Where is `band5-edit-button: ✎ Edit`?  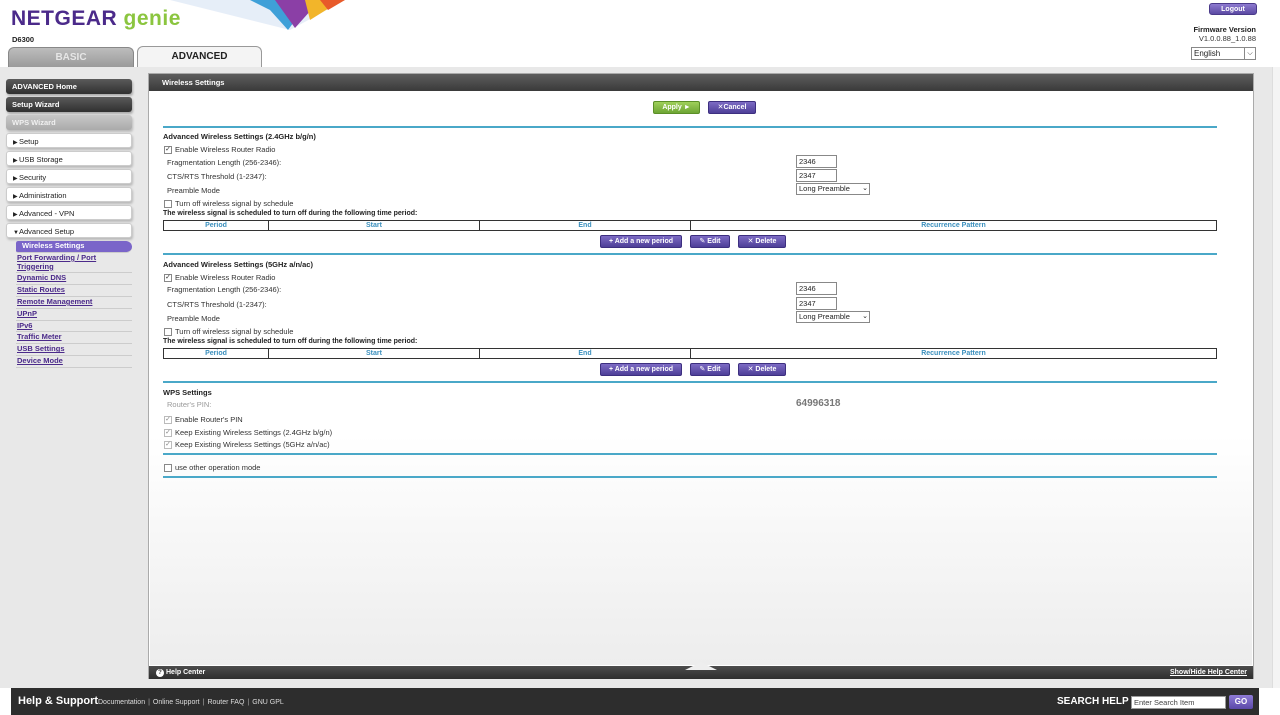 band5-edit-button: ✎ Edit is located at coordinates (710, 369).